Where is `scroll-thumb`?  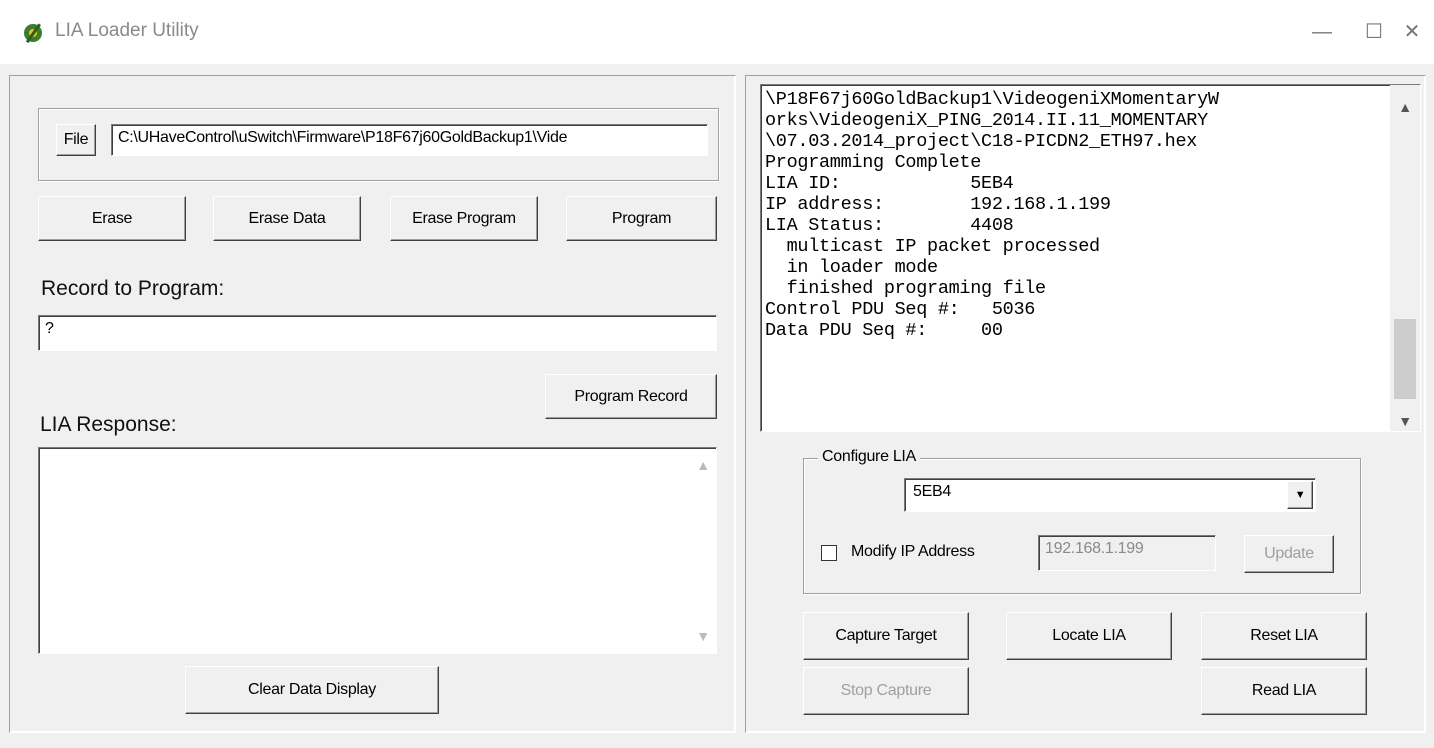
scroll-thumb is located at coordinates (1405, 359).